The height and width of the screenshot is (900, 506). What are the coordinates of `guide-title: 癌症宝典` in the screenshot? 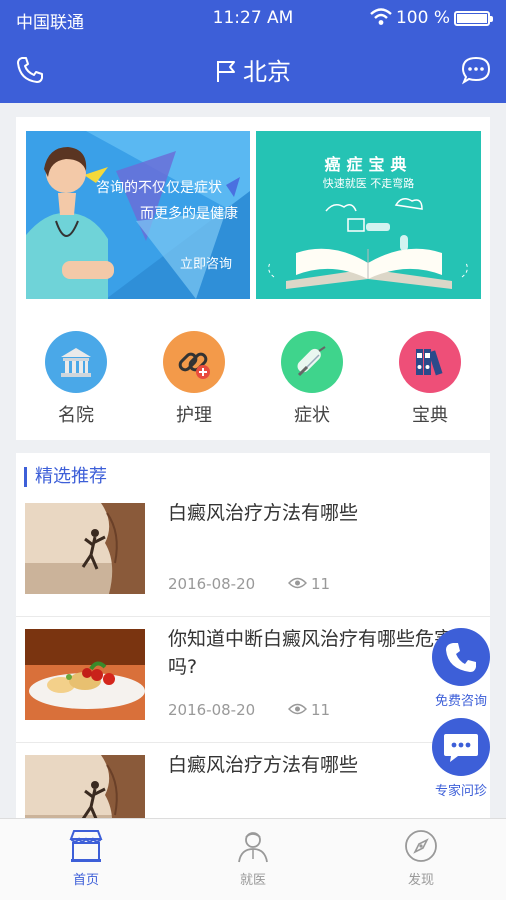 It's located at (368, 164).